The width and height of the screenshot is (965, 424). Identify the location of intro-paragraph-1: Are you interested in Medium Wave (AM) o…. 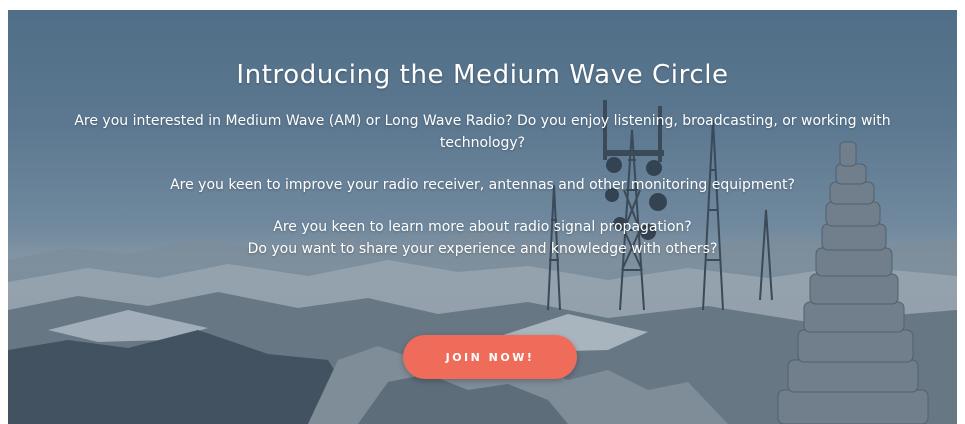
(482, 132).